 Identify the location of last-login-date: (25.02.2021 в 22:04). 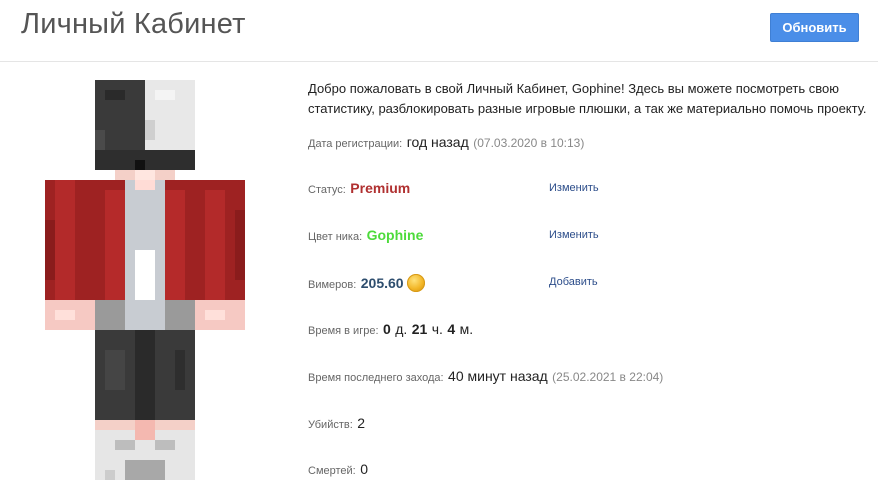
(608, 377).